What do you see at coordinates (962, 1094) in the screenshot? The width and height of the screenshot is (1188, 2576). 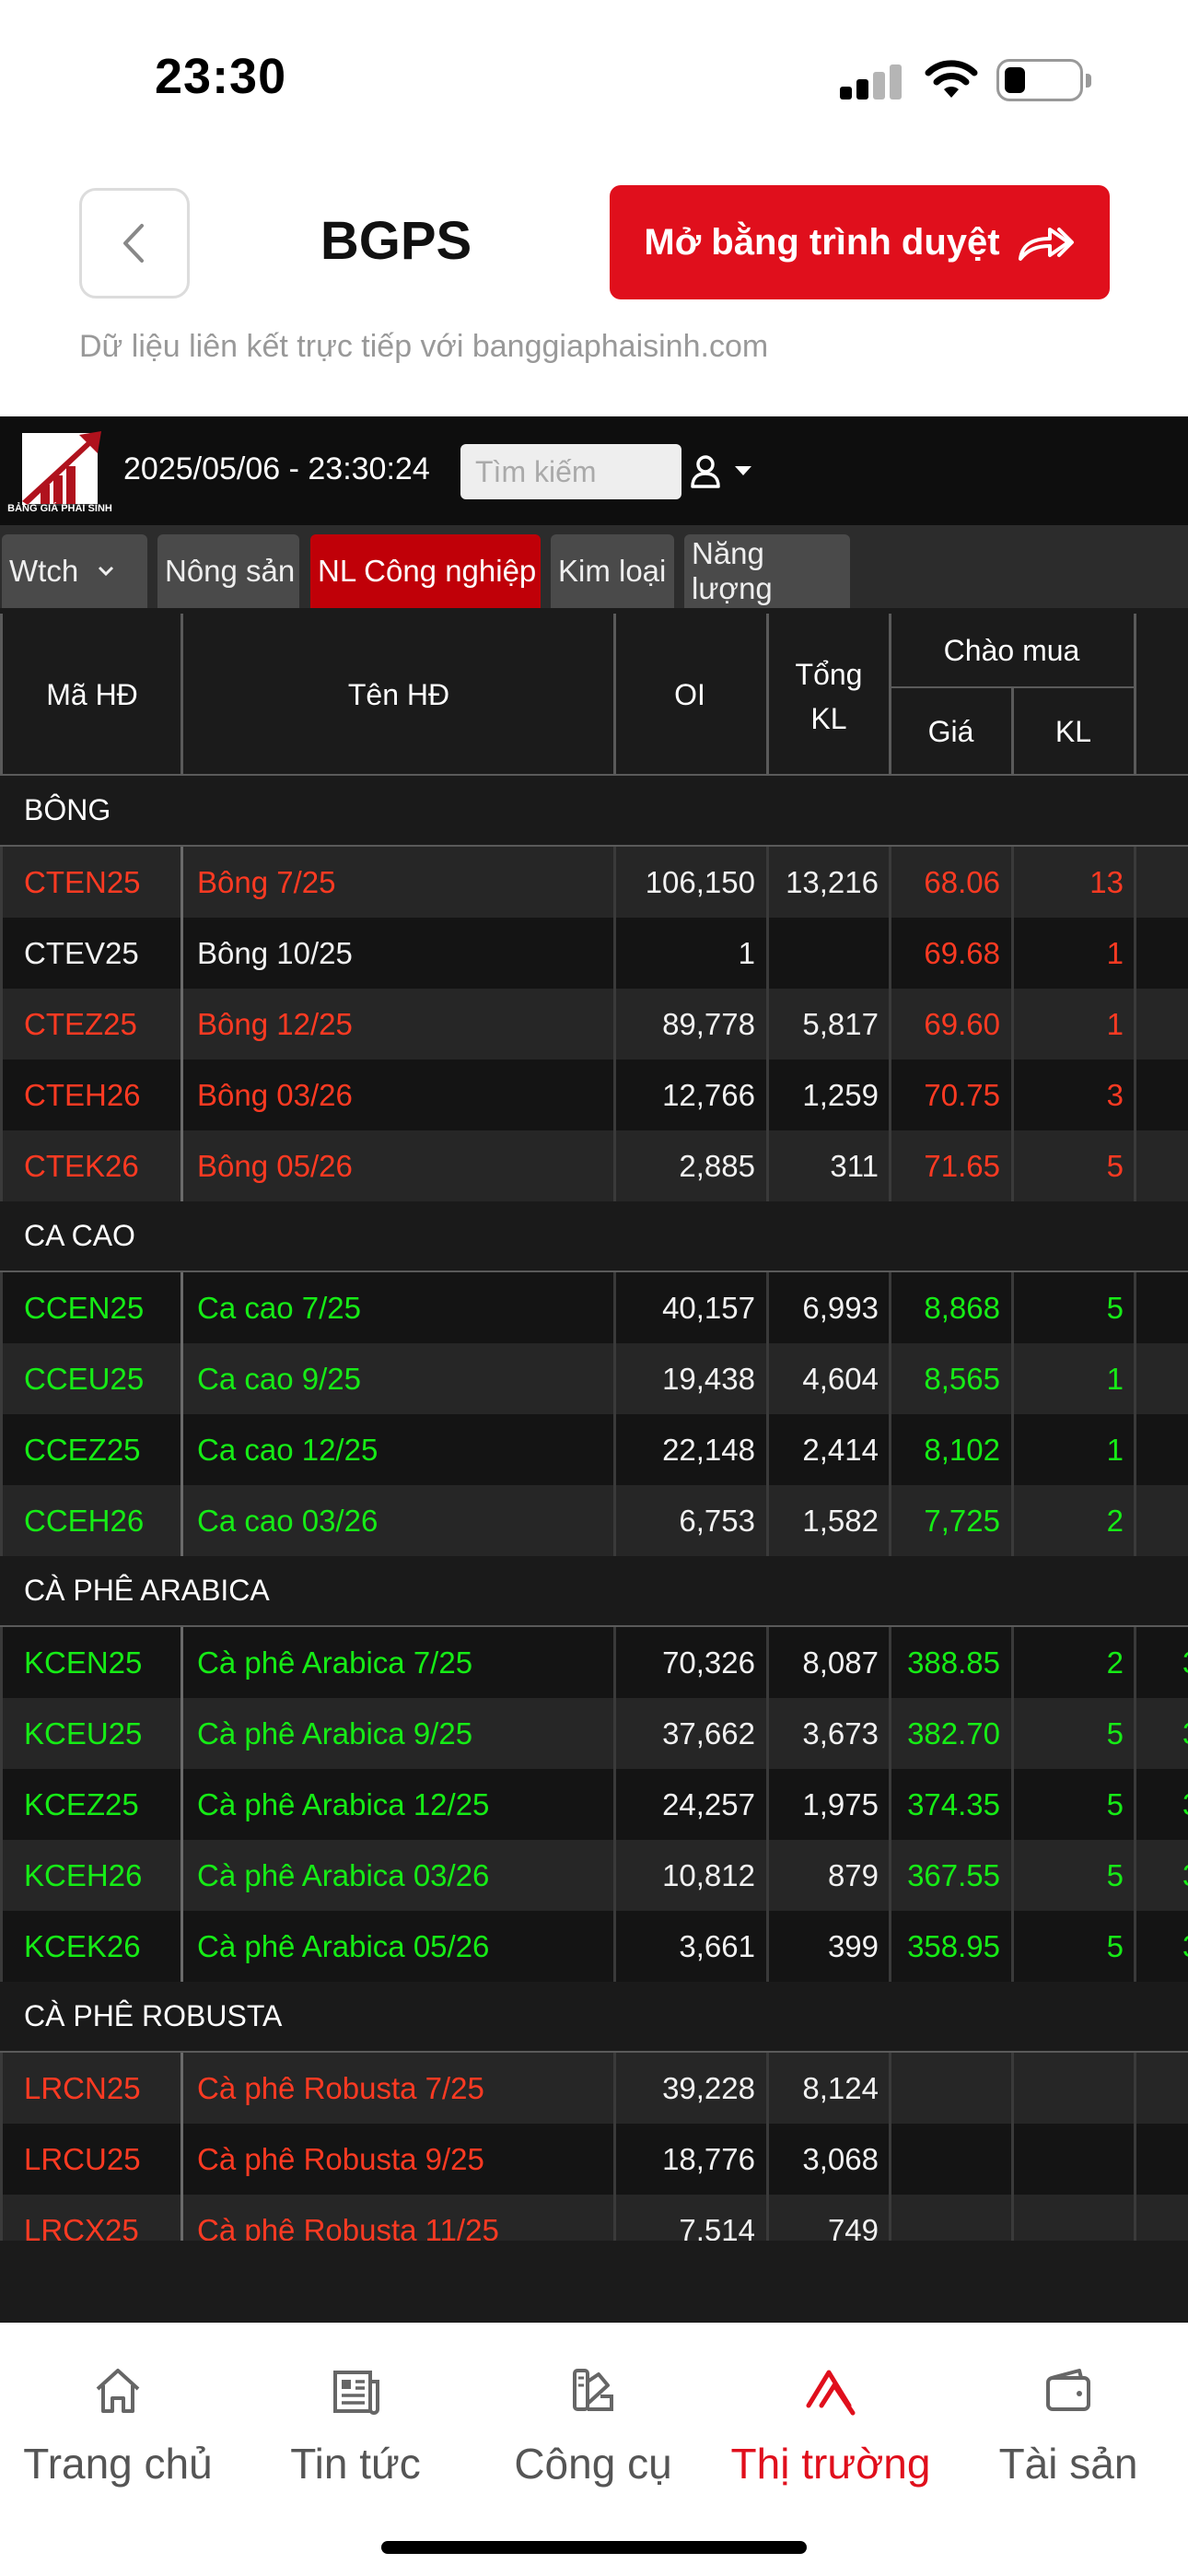 I see `cell-bid-price: 70.75` at bounding box center [962, 1094].